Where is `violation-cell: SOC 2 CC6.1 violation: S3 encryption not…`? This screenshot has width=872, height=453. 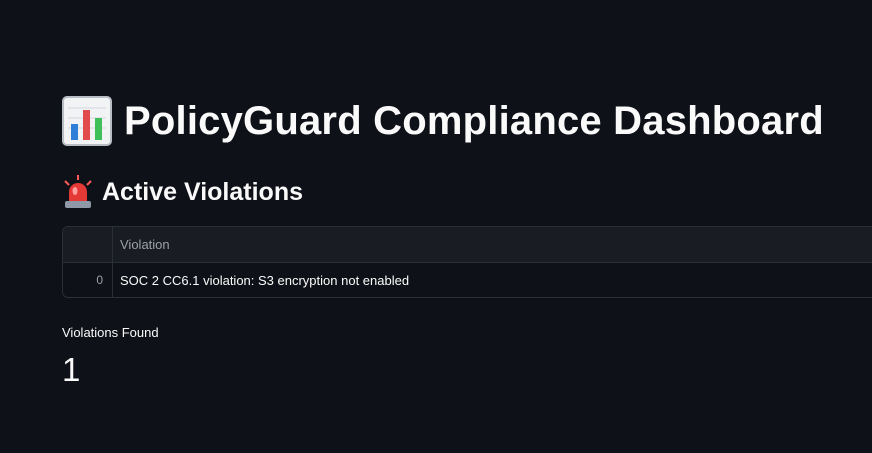
violation-cell: SOC 2 CC6.1 violation: S3 encryption not… is located at coordinates (492, 280).